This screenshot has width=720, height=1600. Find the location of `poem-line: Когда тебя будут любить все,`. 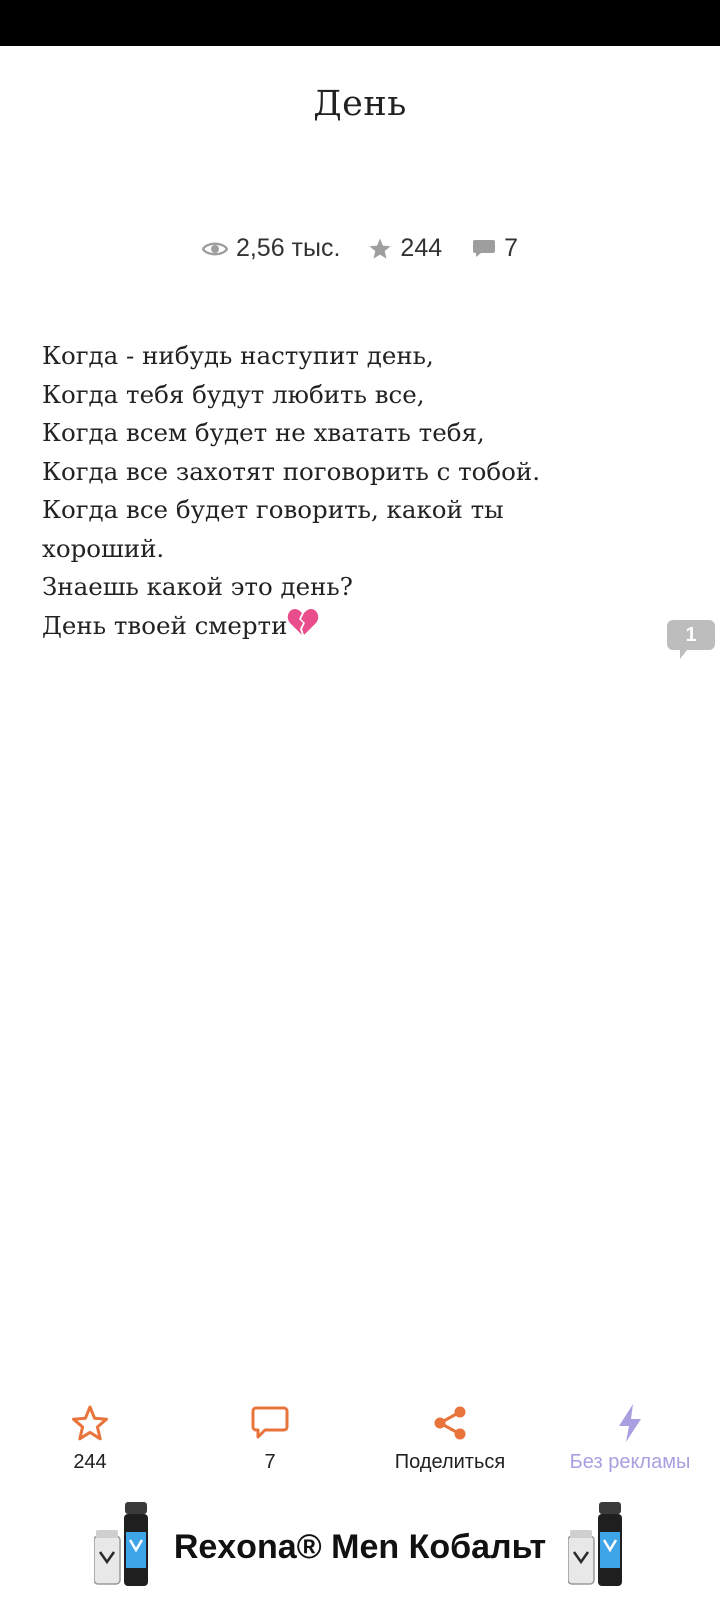

poem-line: Когда тебя будут любить все, is located at coordinates (233, 394).